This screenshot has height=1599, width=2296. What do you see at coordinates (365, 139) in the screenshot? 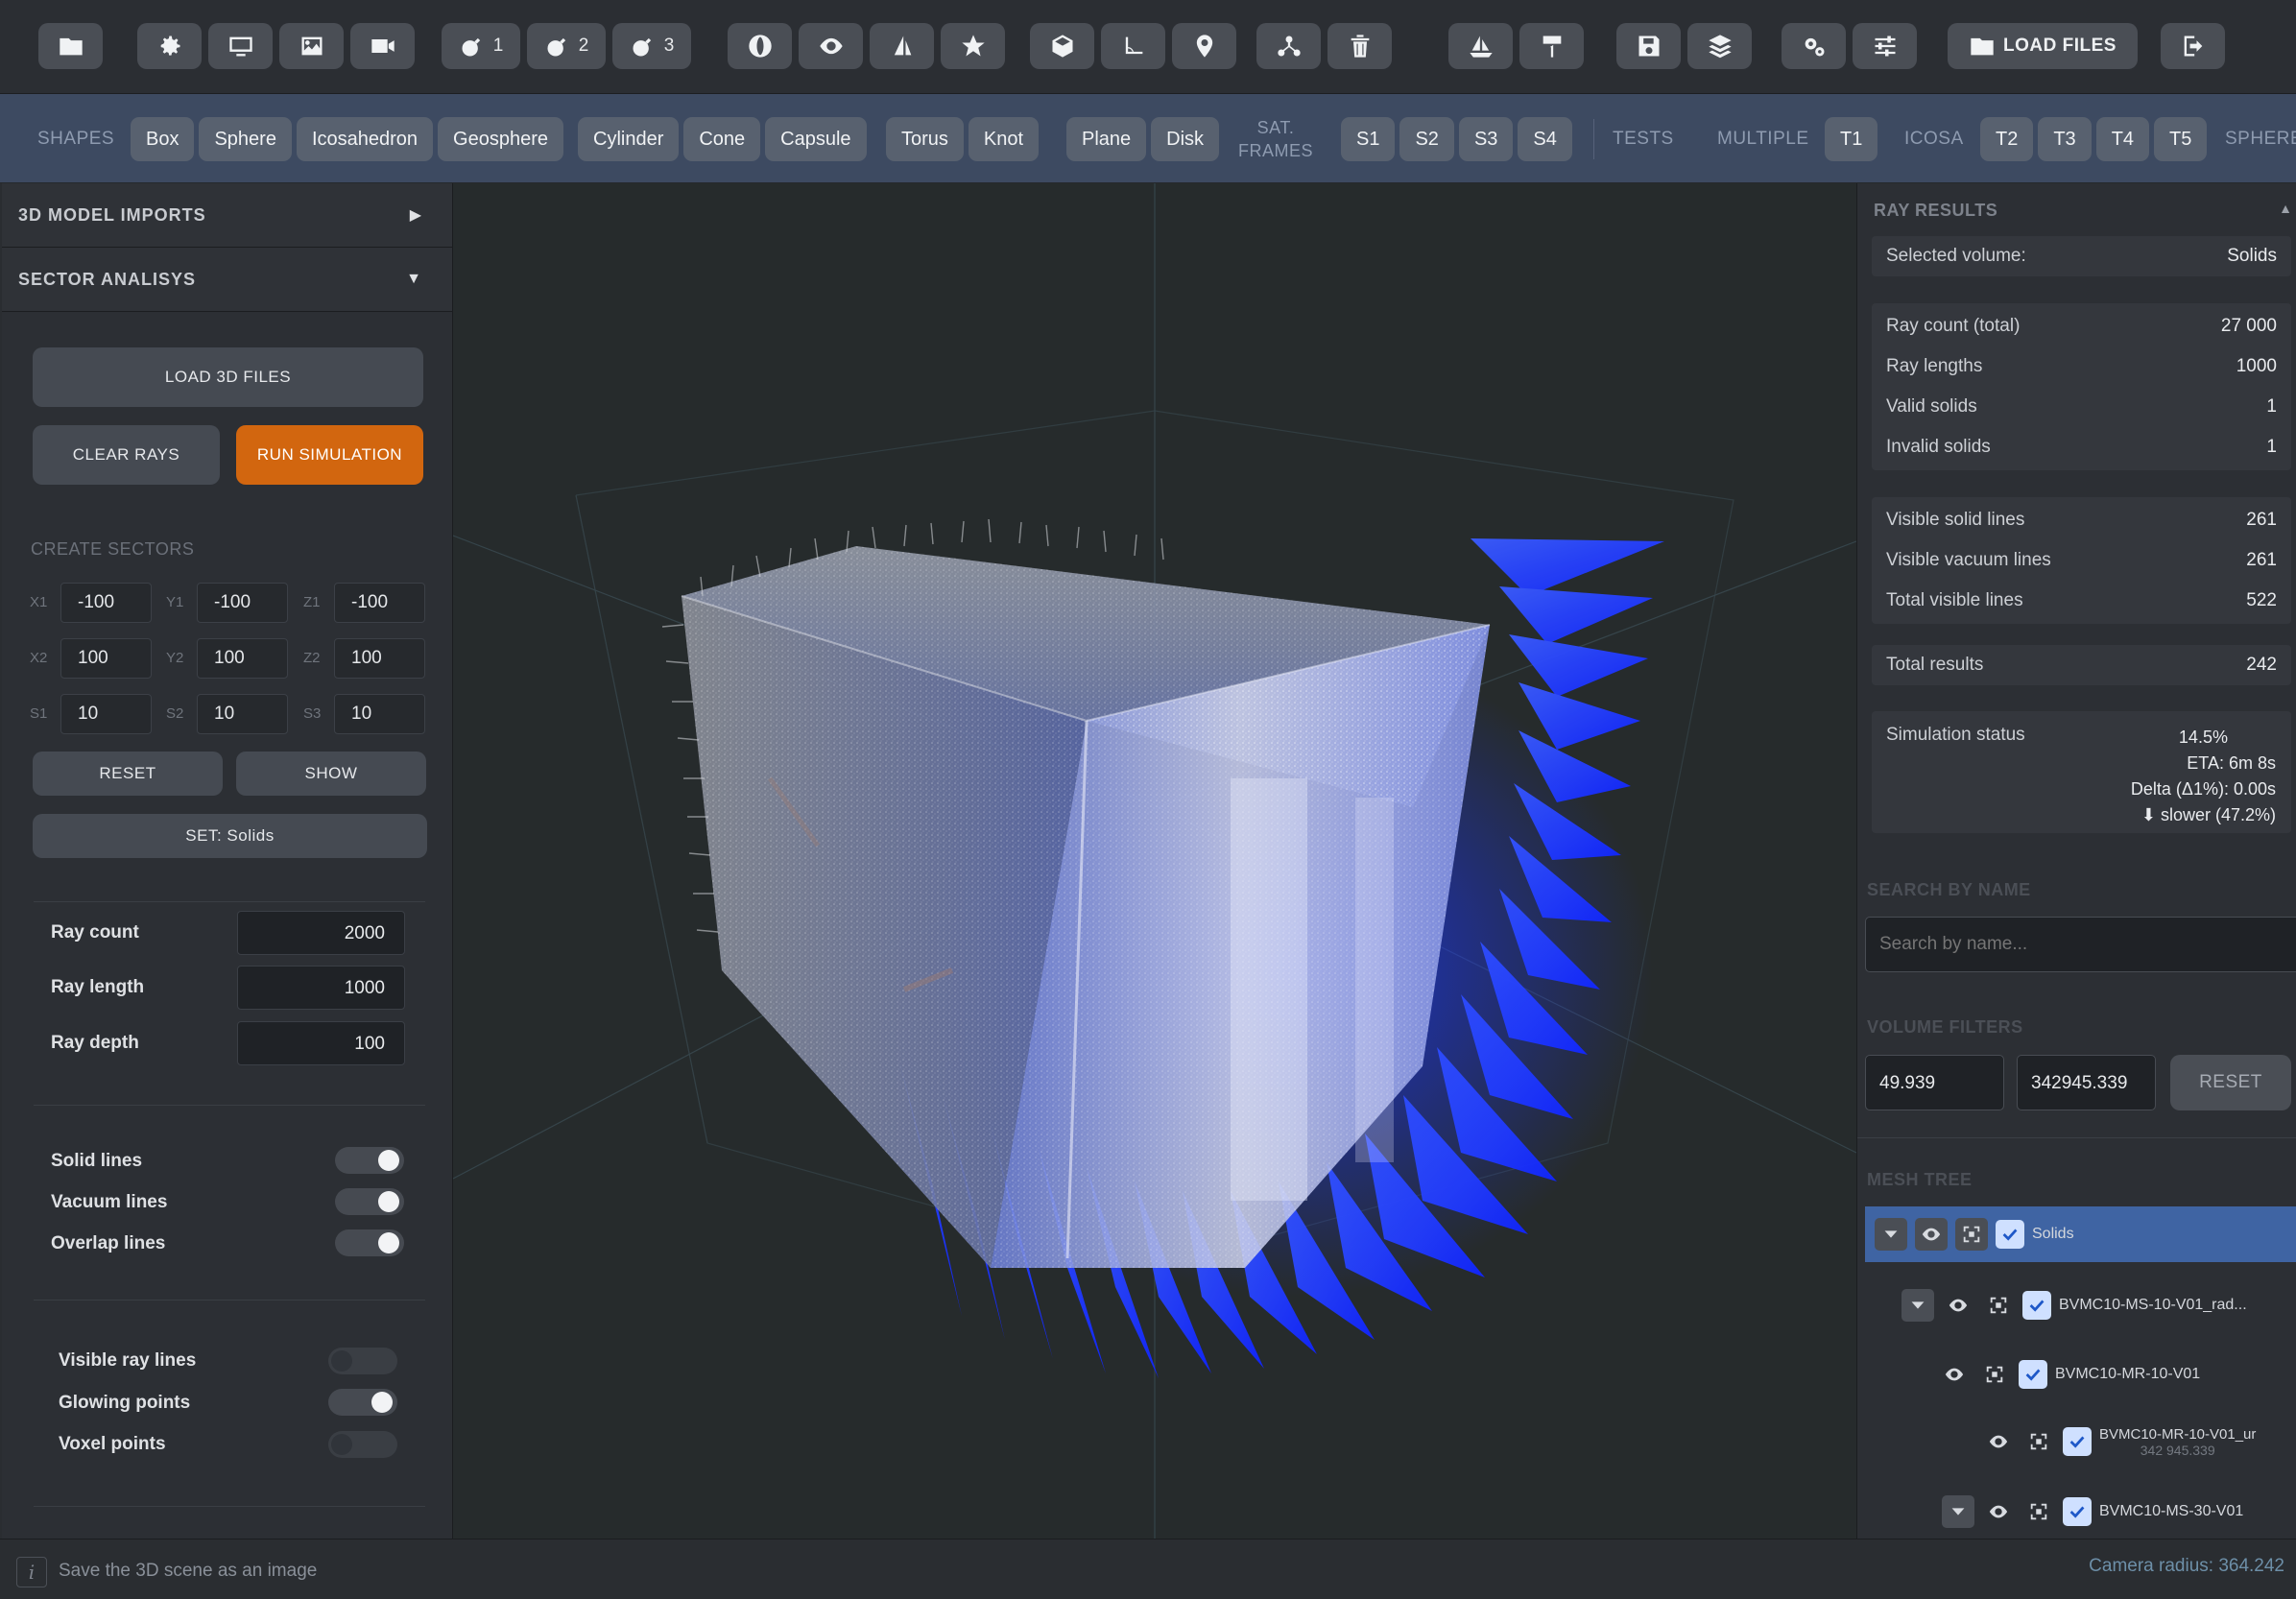
I see `shape-icosahedron-button: Icosahedron` at bounding box center [365, 139].